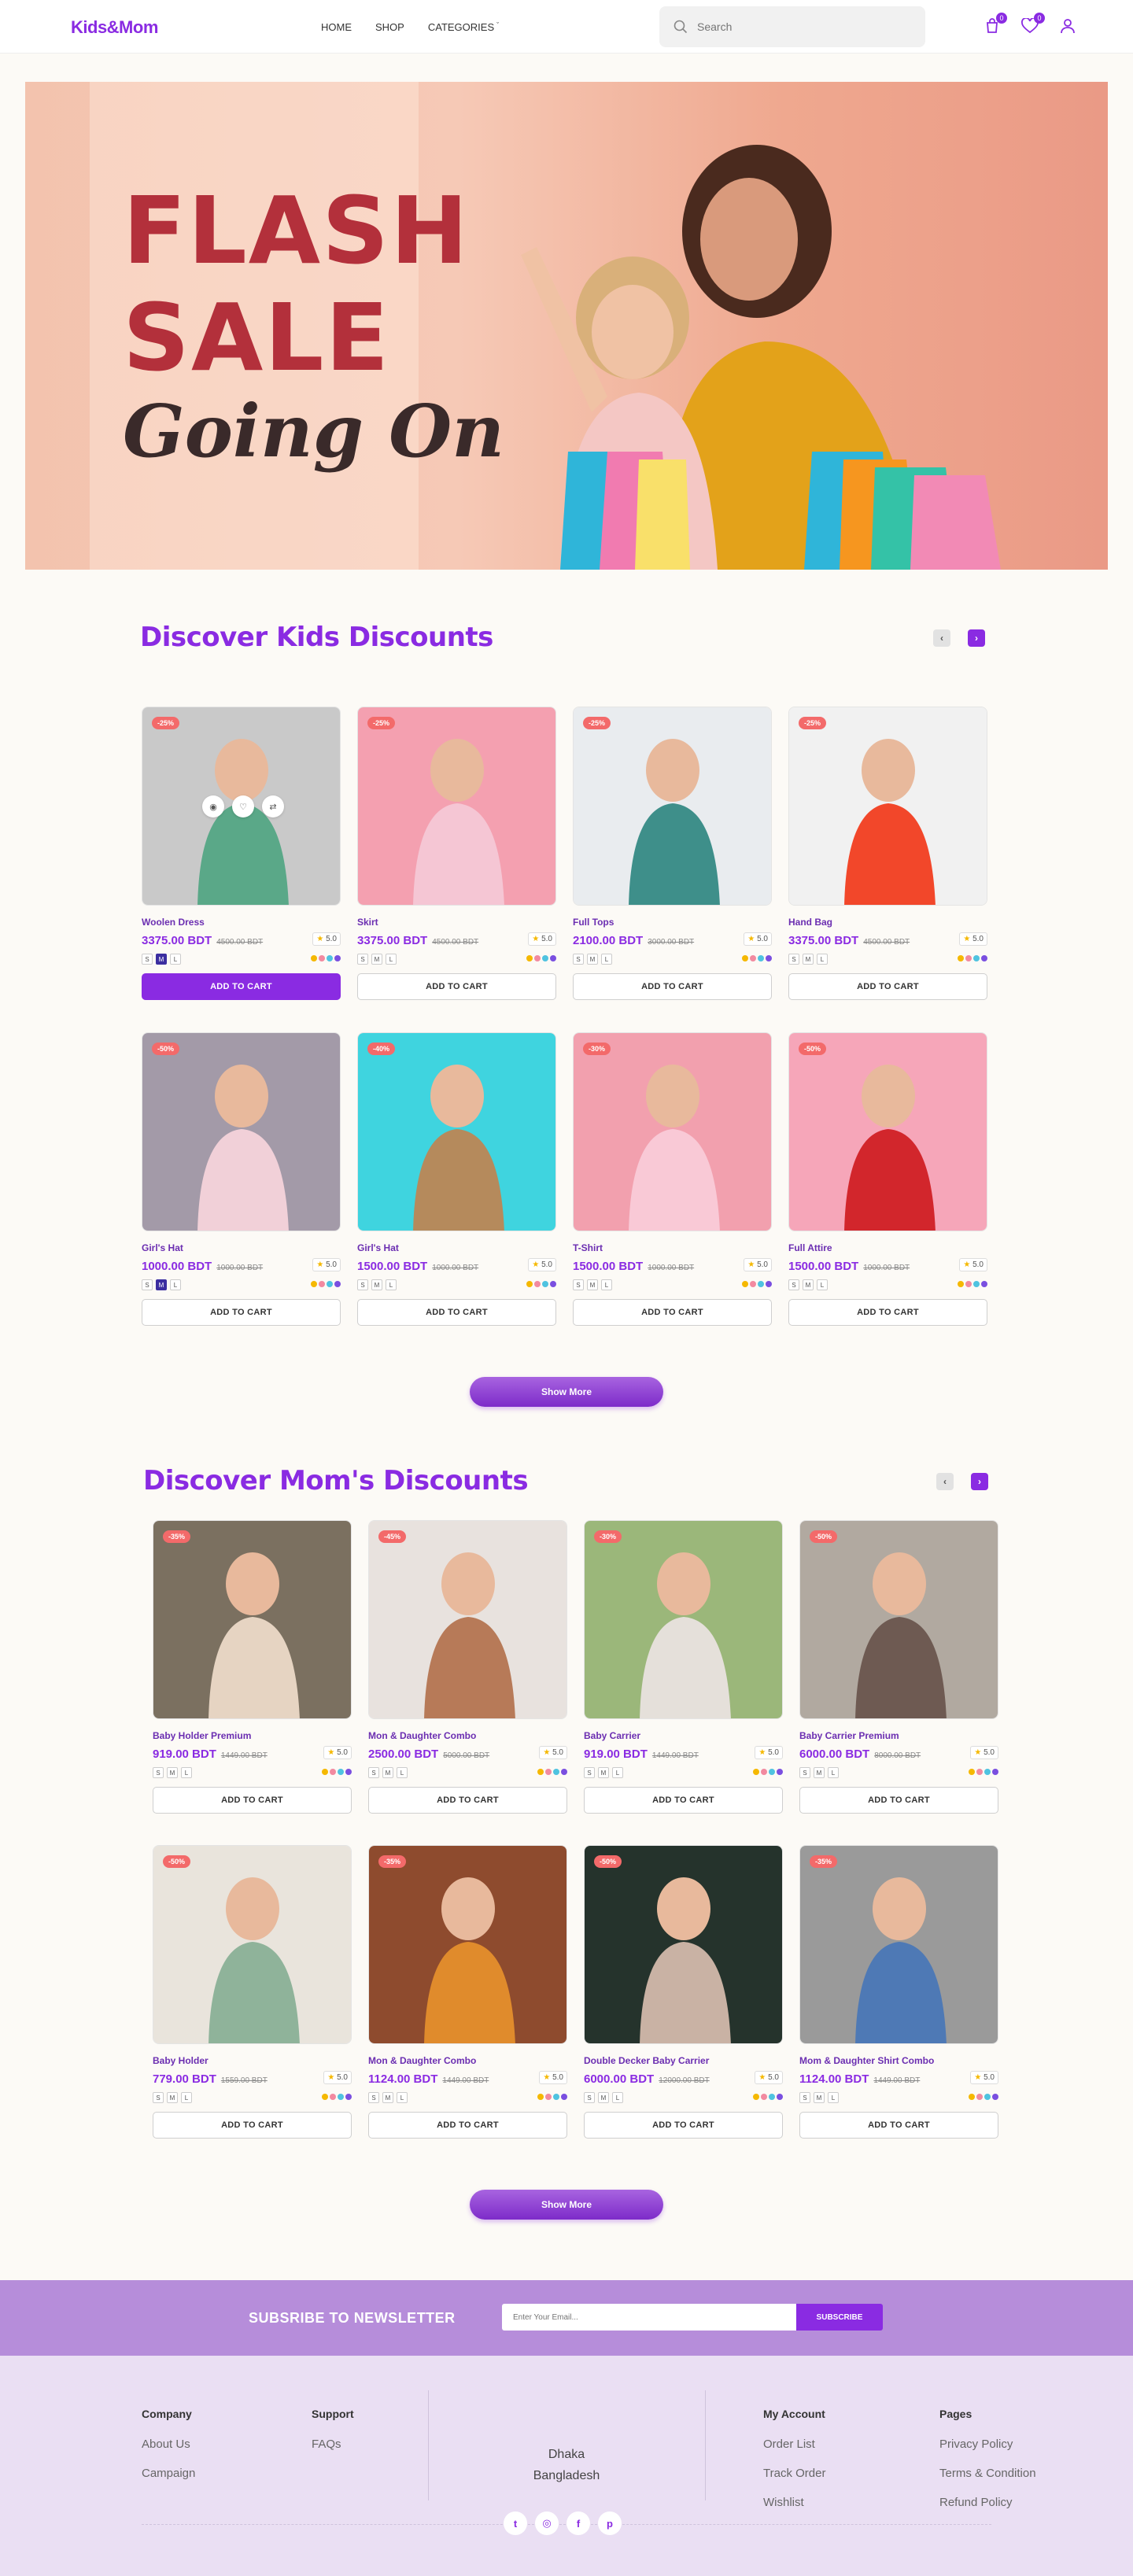 Image resolution: width=1133 pixels, height=2576 pixels. What do you see at coordinates (672, 1131) in the screenshot?
I see `product-image: -30%` at bounding box center [672, 1131].